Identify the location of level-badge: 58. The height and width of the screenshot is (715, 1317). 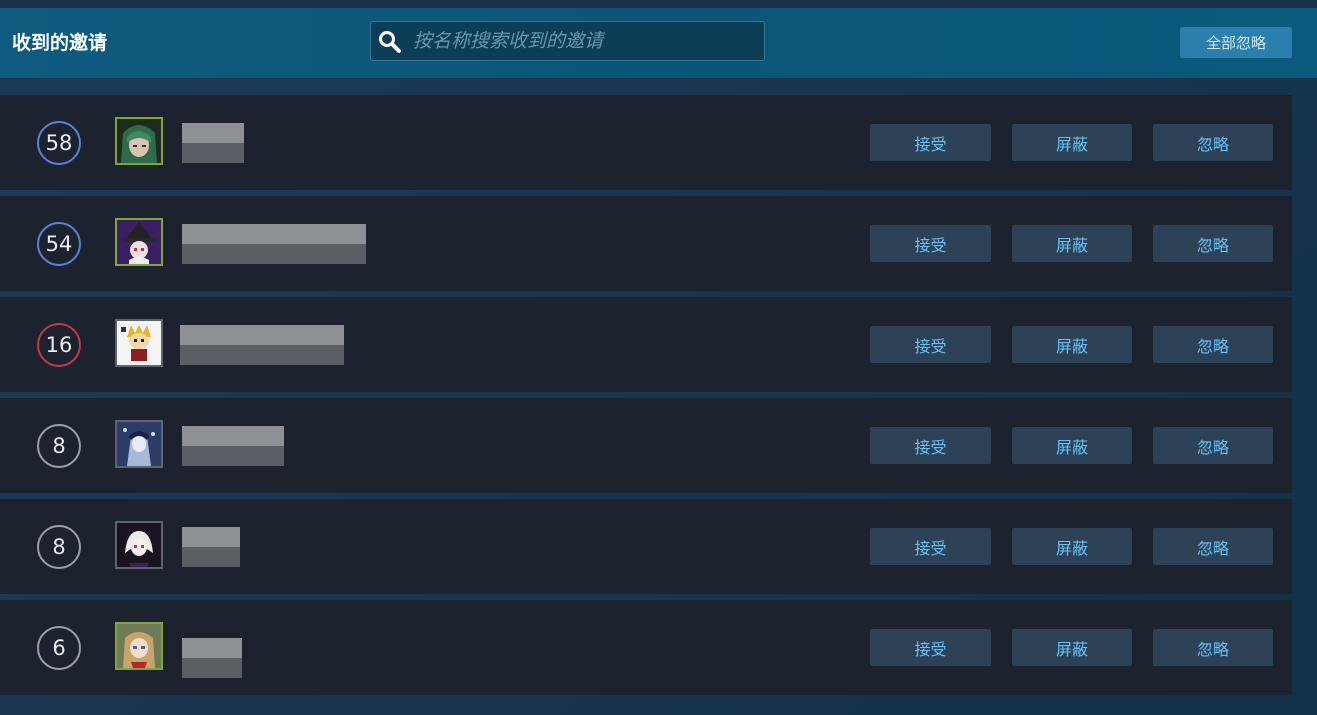
(59, 143).